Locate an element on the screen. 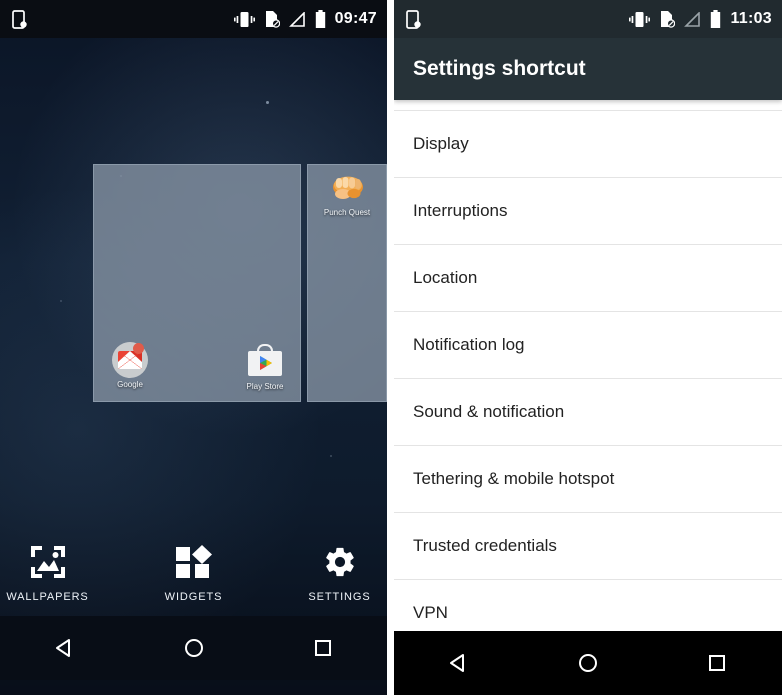 The image size is (782, 695). toolbar-label: WALLPAPERS is located at coordinates (47, 597).